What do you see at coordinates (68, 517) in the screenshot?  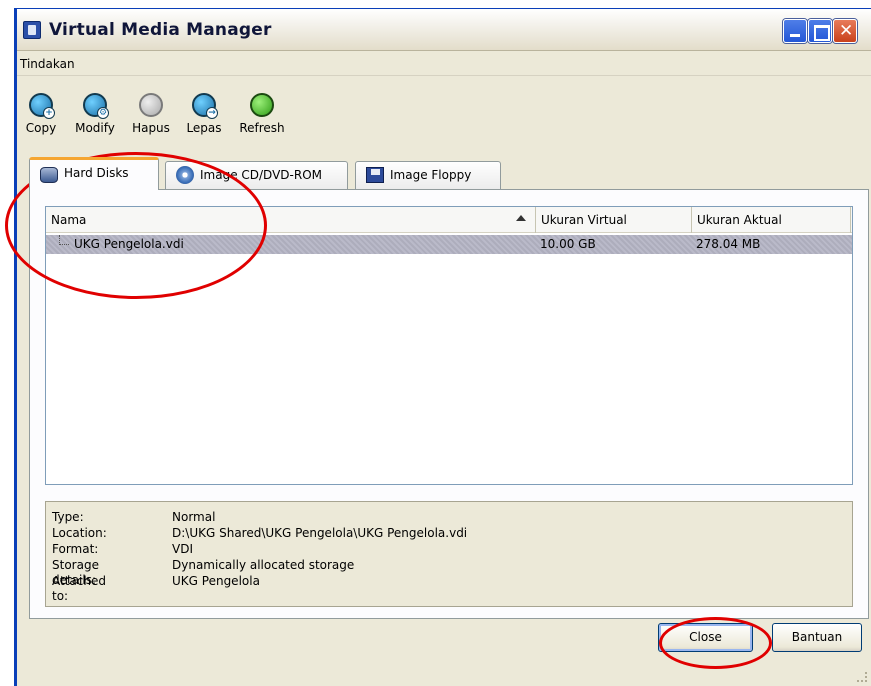 I see `detail-type-label: Type:` at bounding box center [68, 517].